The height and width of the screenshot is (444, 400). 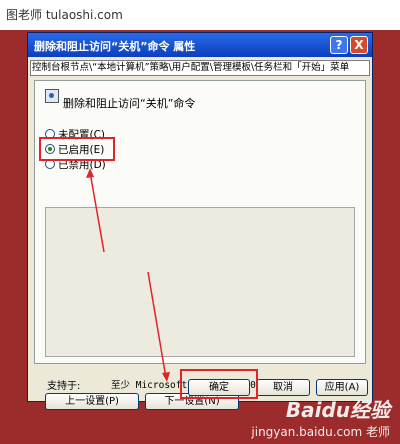 What do you see at coordinates (337, 410) in the screenshot?
I see `baidu-brand: Baidu经验` at bounding box center [337, 410].